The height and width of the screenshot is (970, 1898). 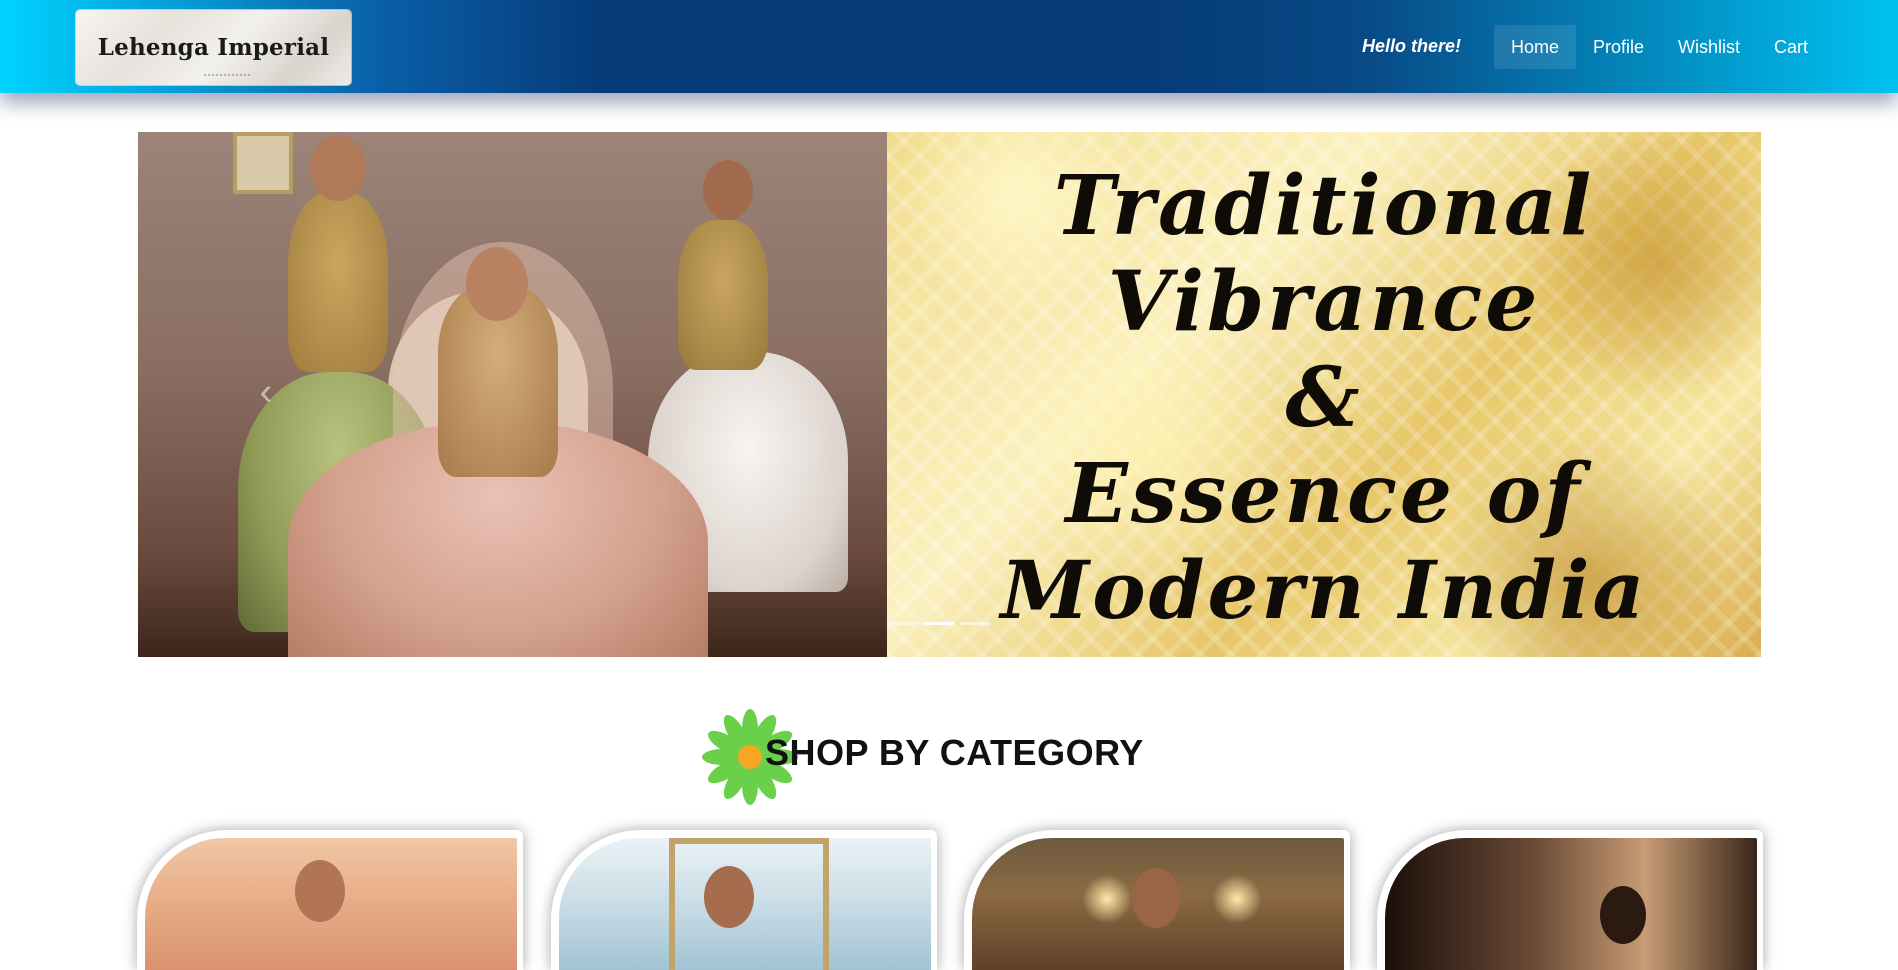 What do you see at coordinates (263, 163) in the screenshot?
I see `wall-frame` at bounding box center [263, 163].